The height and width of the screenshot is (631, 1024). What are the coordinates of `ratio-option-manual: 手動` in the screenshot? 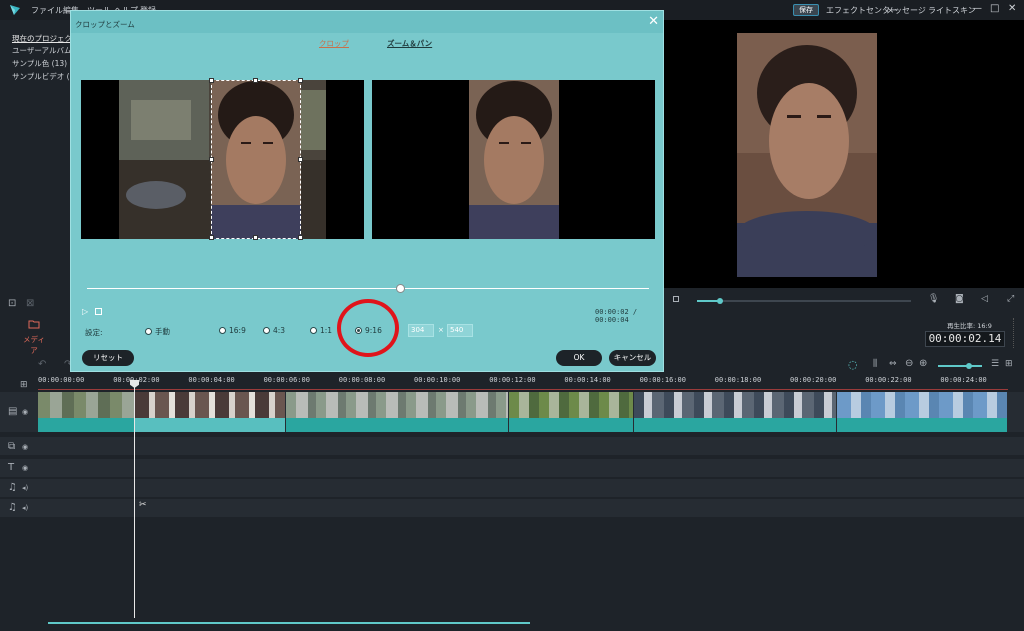 It's located at (157, 331).